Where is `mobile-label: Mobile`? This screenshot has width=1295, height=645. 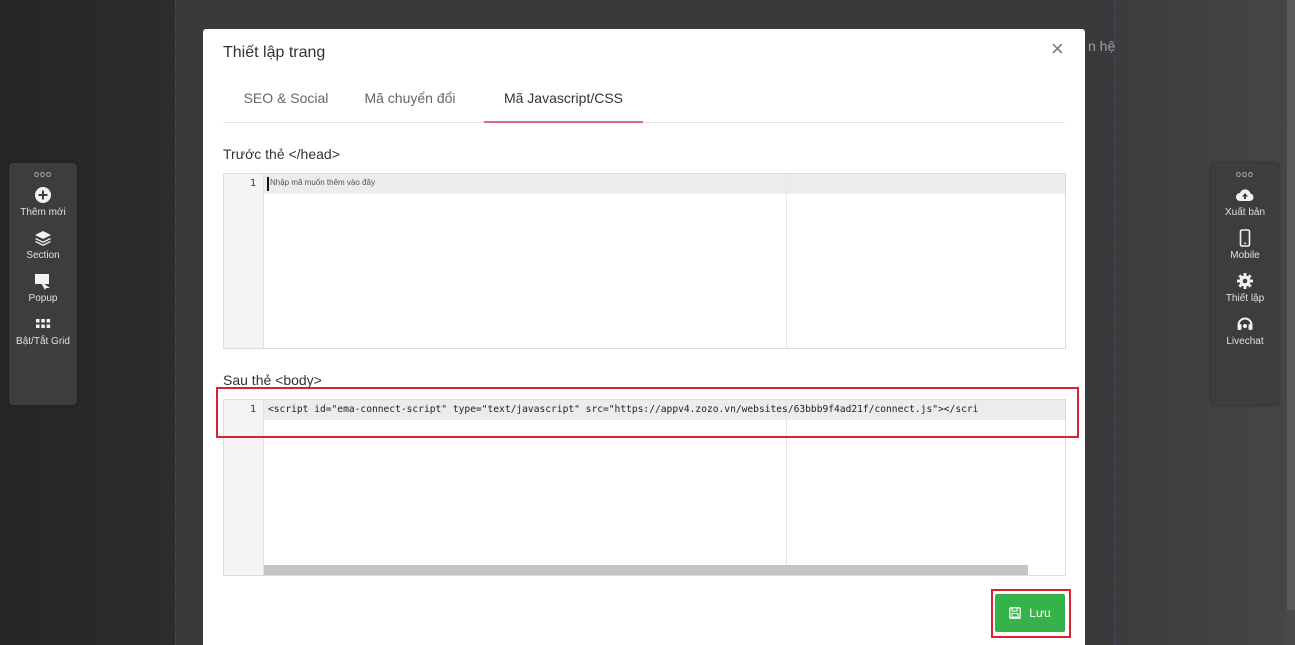
mobile-label: Mobile is located at coordinates (1245, 255).